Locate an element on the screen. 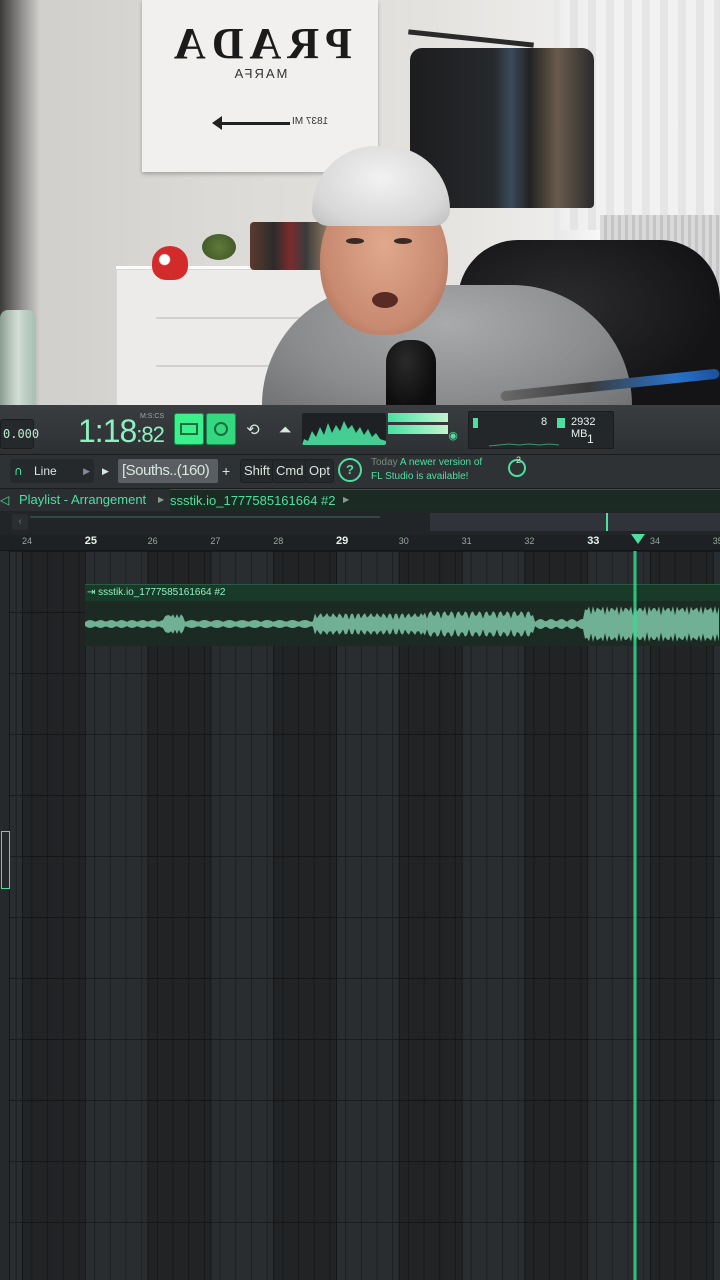 The width and height of the screenshot is (720, 1280). poster-arrow is located at coordinates (251, 123).